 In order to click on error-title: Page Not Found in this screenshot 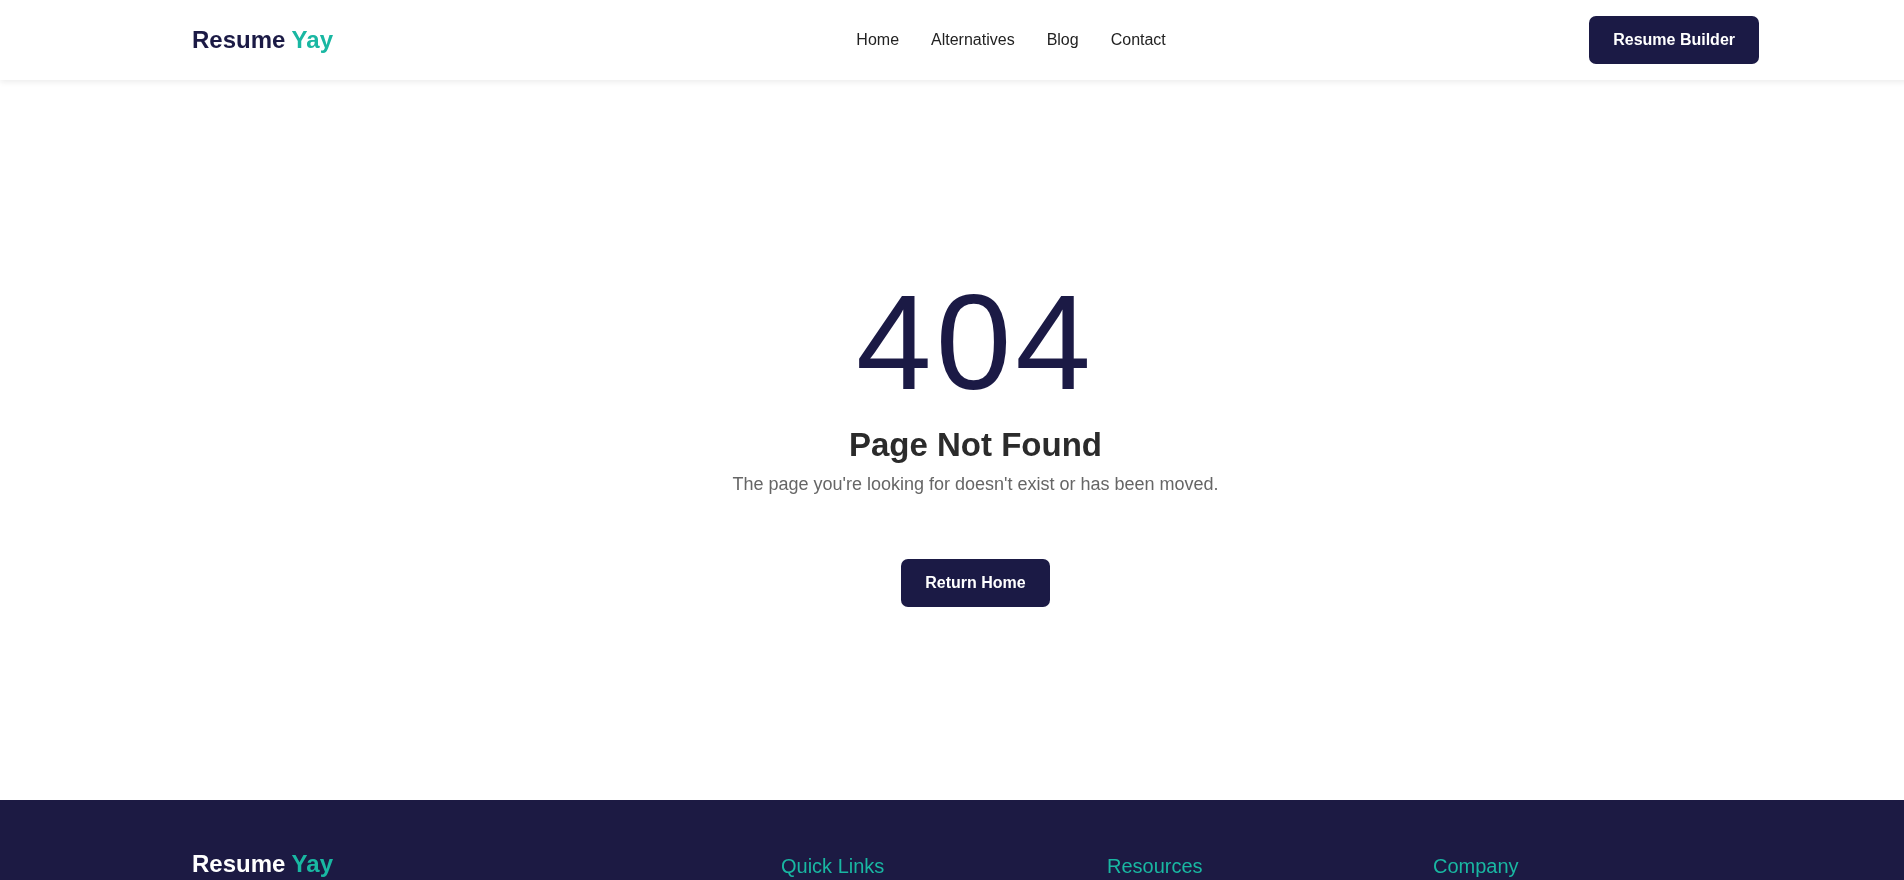, I will do `click(975, 444)`.